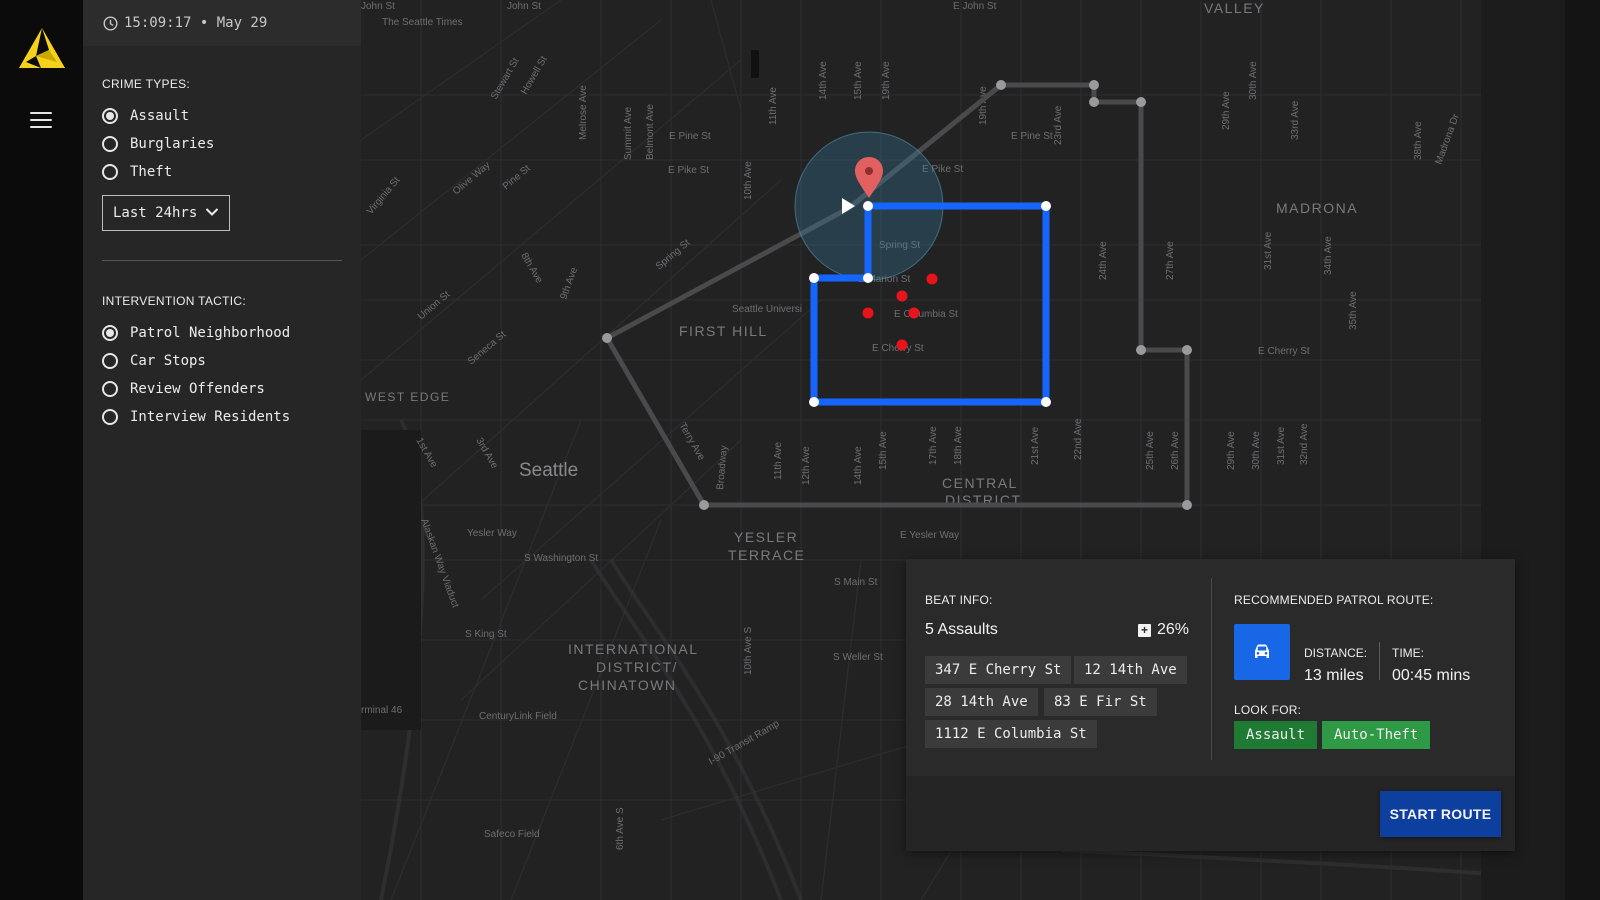 The width and height of the screenshot is (1600, 900). Describe the element at coordinates (151, 172) in the screenshot. I see `crime-type-label: Theft` at that location.